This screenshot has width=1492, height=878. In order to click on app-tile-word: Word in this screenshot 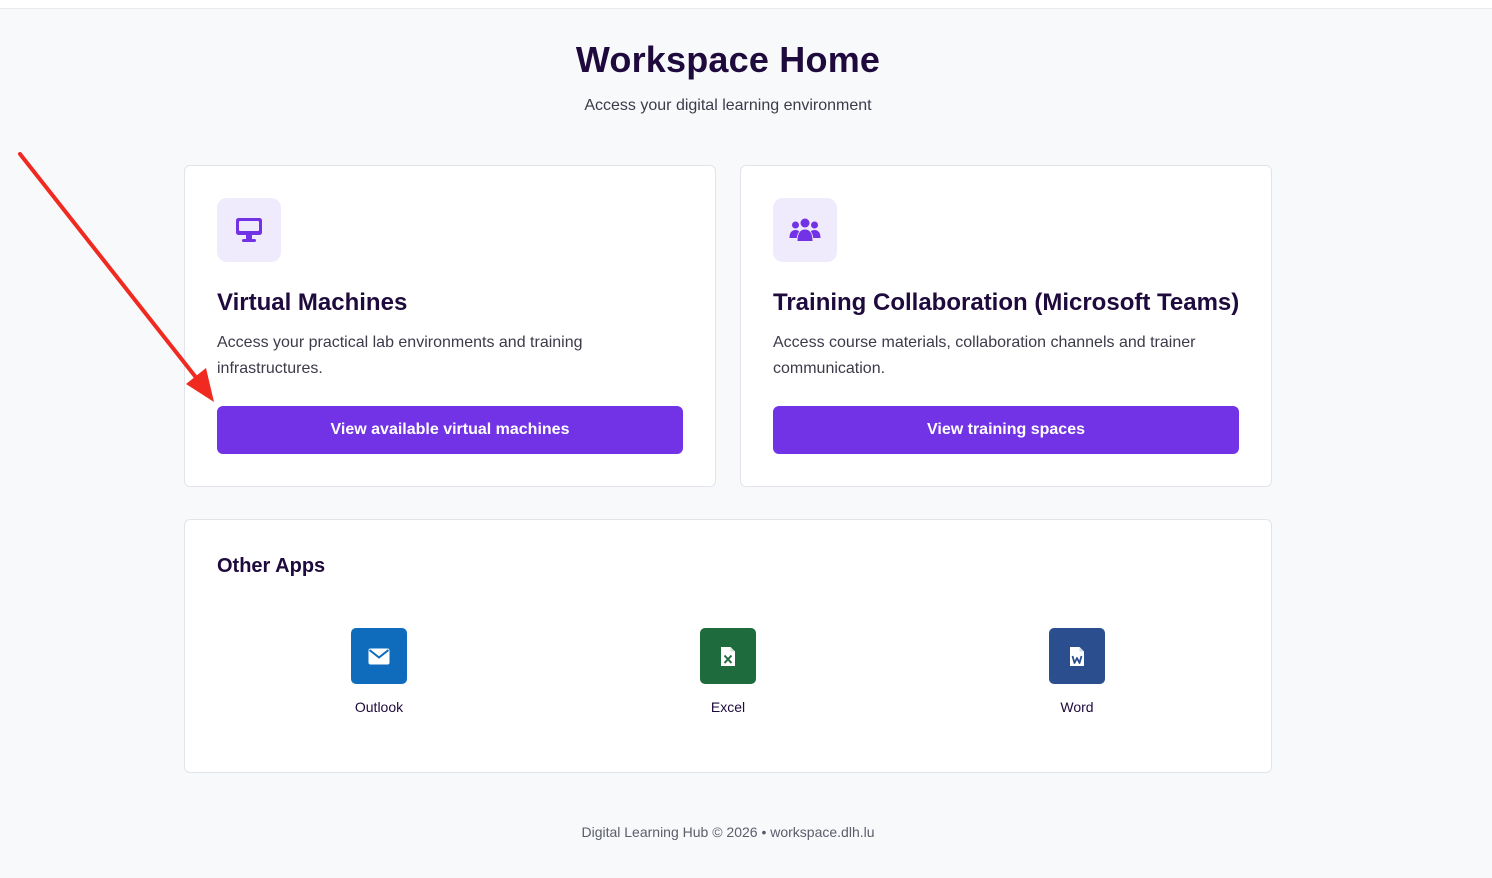, I will do `click(1077, 672)`.